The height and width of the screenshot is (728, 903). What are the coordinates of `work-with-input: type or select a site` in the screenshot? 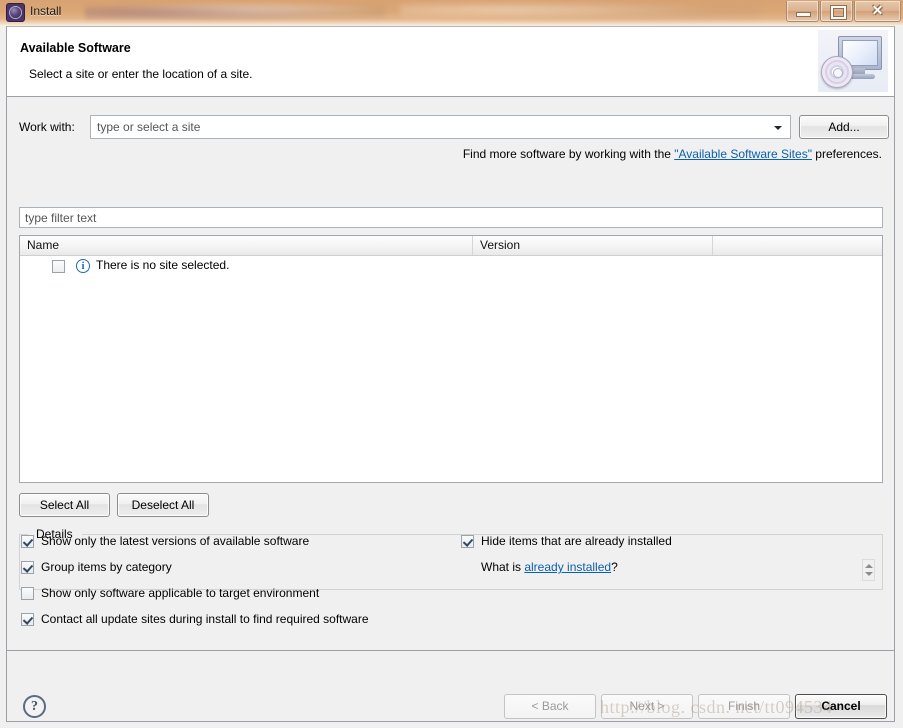 It's located at (148, 127).